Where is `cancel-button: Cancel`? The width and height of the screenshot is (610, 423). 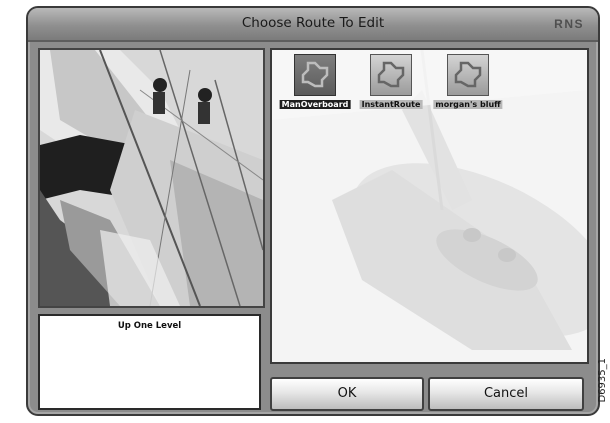 cancel-button: Cancel is located at coordinates (506, 394).